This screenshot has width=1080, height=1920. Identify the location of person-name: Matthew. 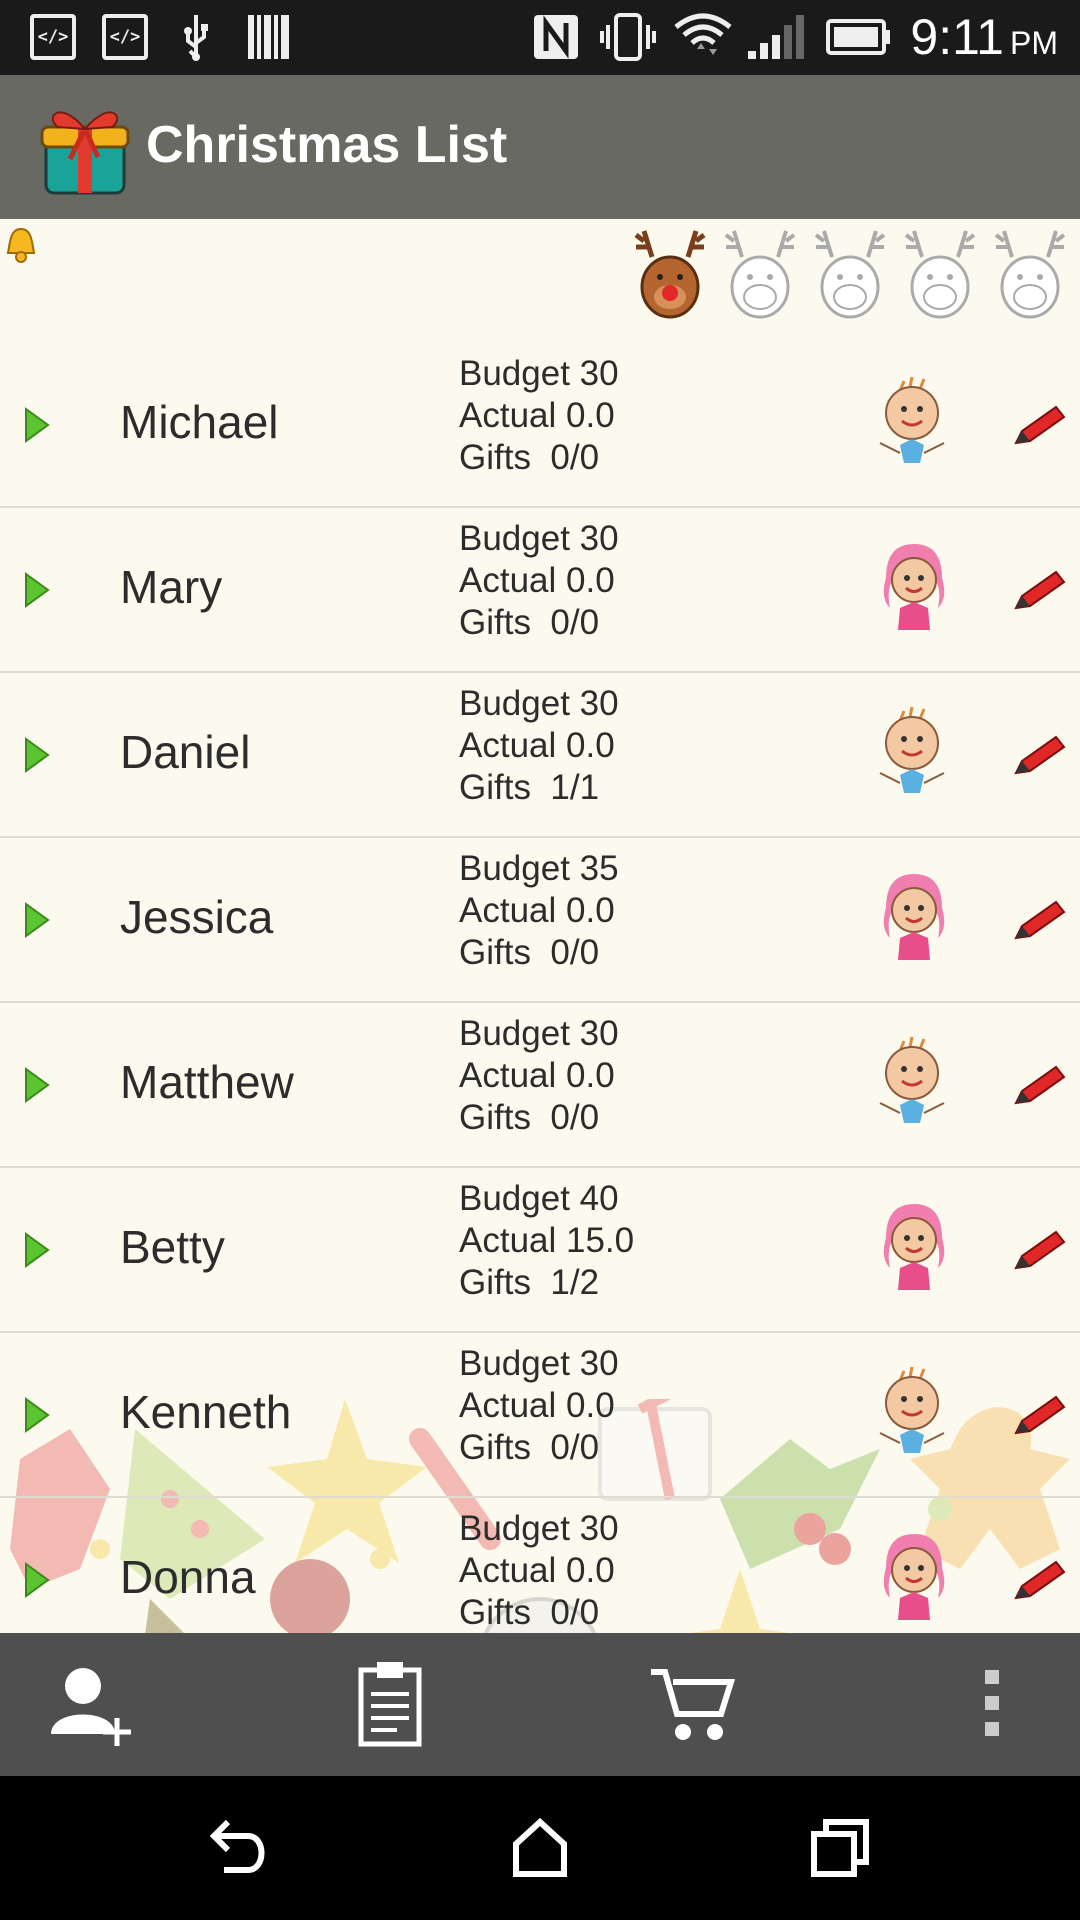
(207, 1082).